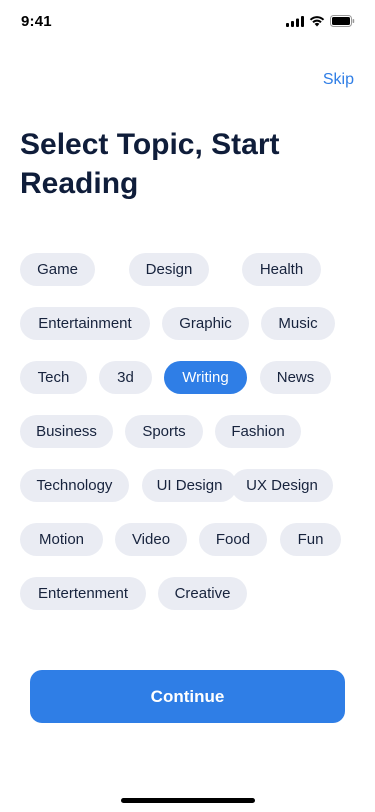 This screenshot has width=375, height=812. I want to click on topic-chip-creative: Creative, so click(202, 593).